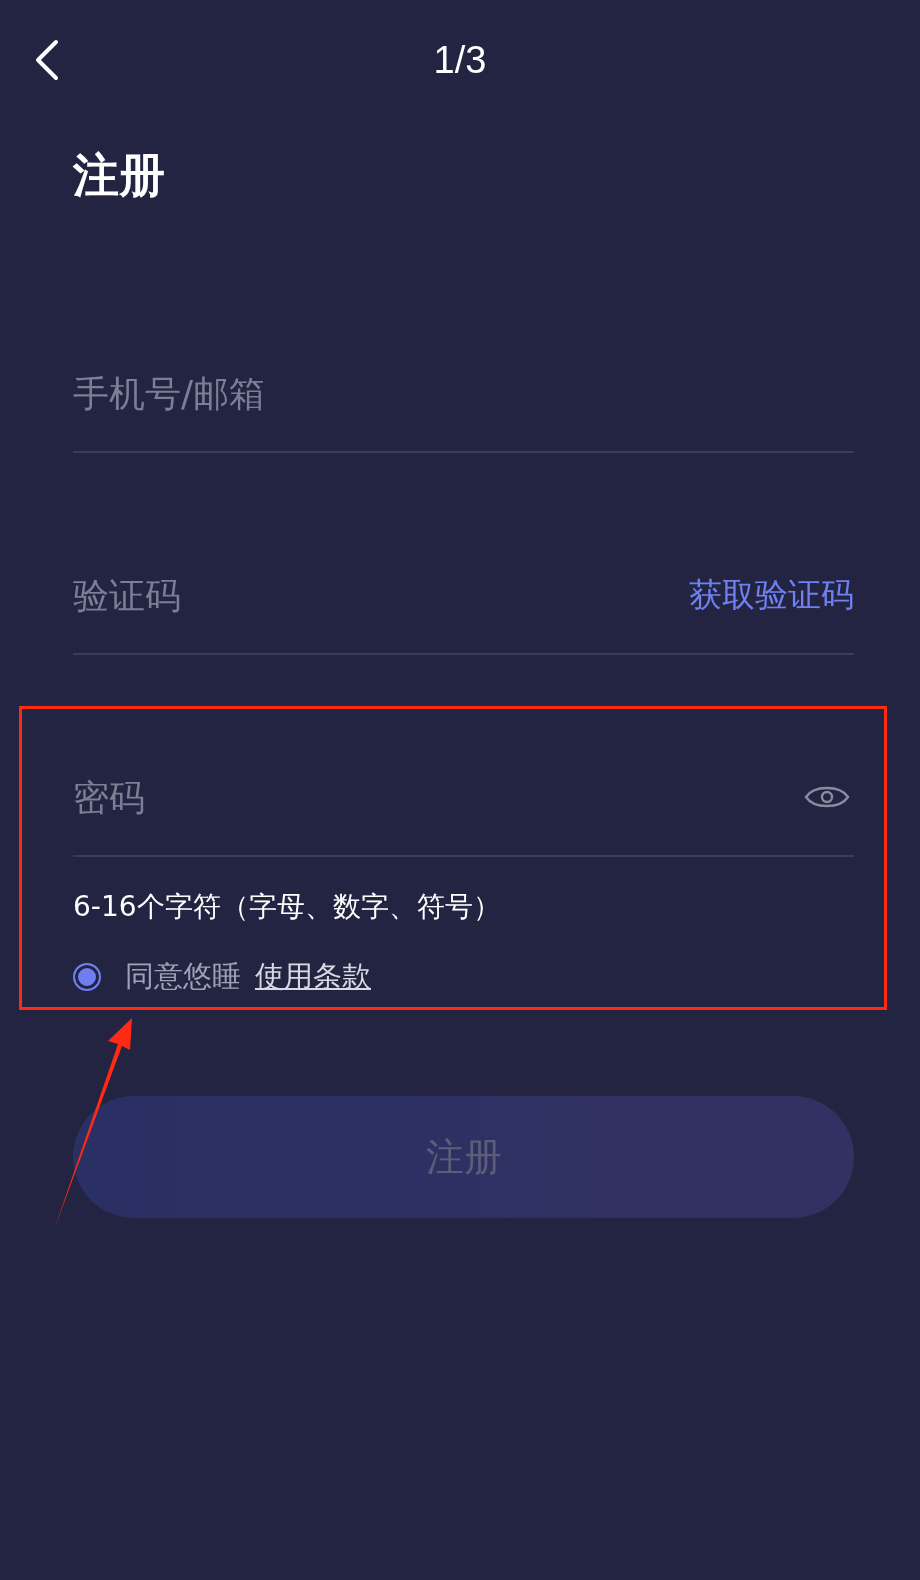  Describe the element at coordinates (463, 393) in the screenshot. I see `input-field: 手机号/邮箱` at that location.